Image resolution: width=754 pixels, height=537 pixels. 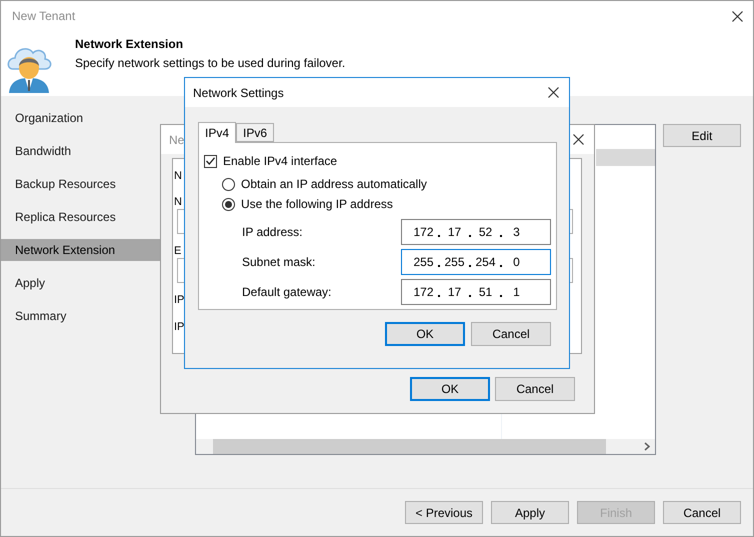 I want to click on radio-label: Obtain an IP address automatically, so click(x=334, y=184).